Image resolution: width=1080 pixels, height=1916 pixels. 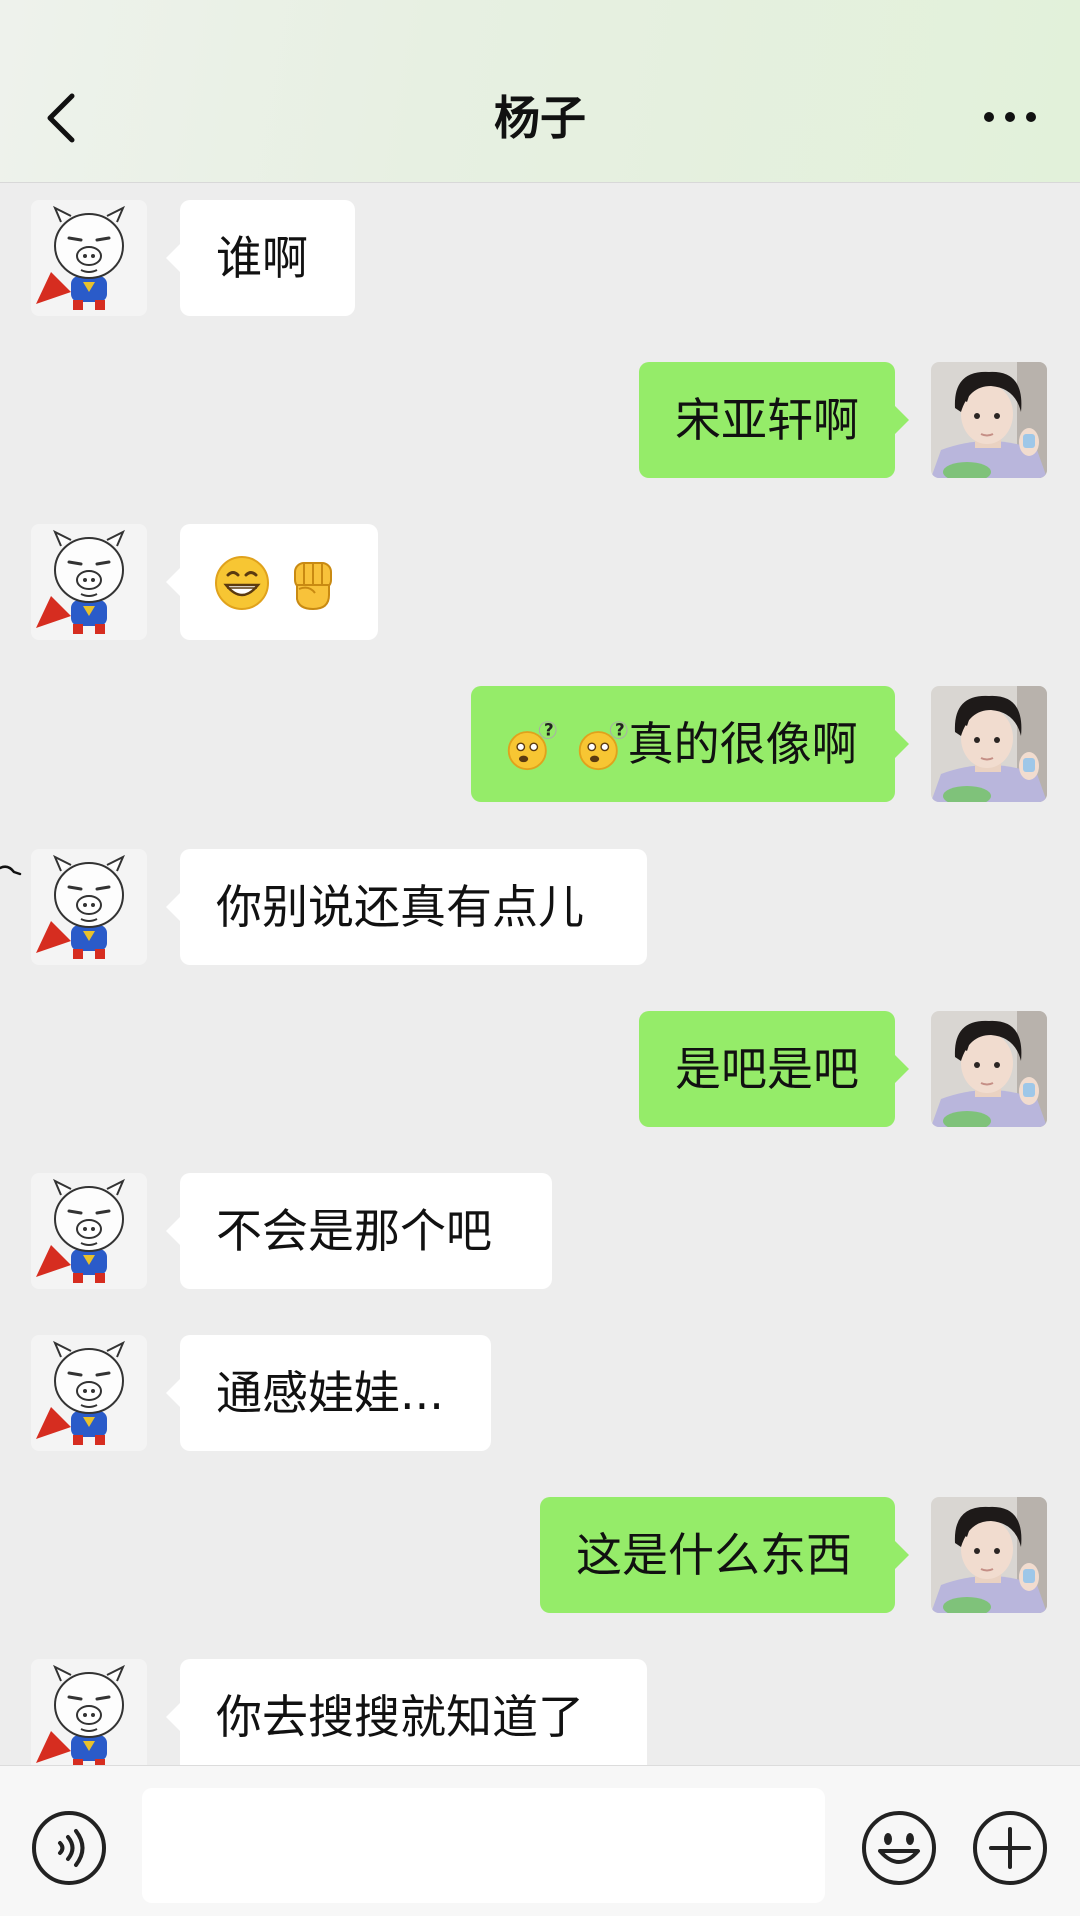 I want to click on message-bubble: 谁啊, so click(x=260, y=258).